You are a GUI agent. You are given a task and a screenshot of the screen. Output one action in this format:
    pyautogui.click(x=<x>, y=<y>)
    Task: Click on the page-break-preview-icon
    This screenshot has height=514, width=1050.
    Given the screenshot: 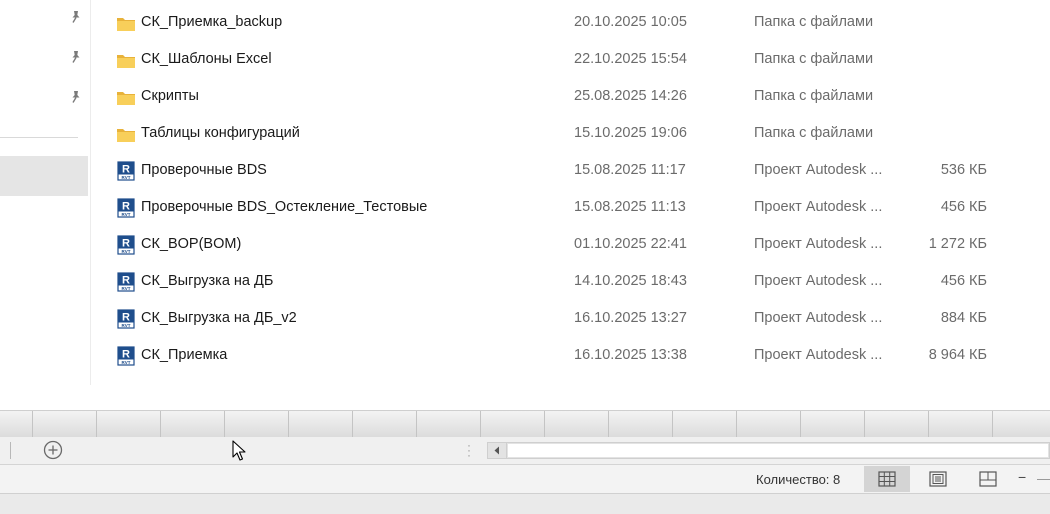 What is the action you would take?
    pyautogui.click(x=988, y=479)
    